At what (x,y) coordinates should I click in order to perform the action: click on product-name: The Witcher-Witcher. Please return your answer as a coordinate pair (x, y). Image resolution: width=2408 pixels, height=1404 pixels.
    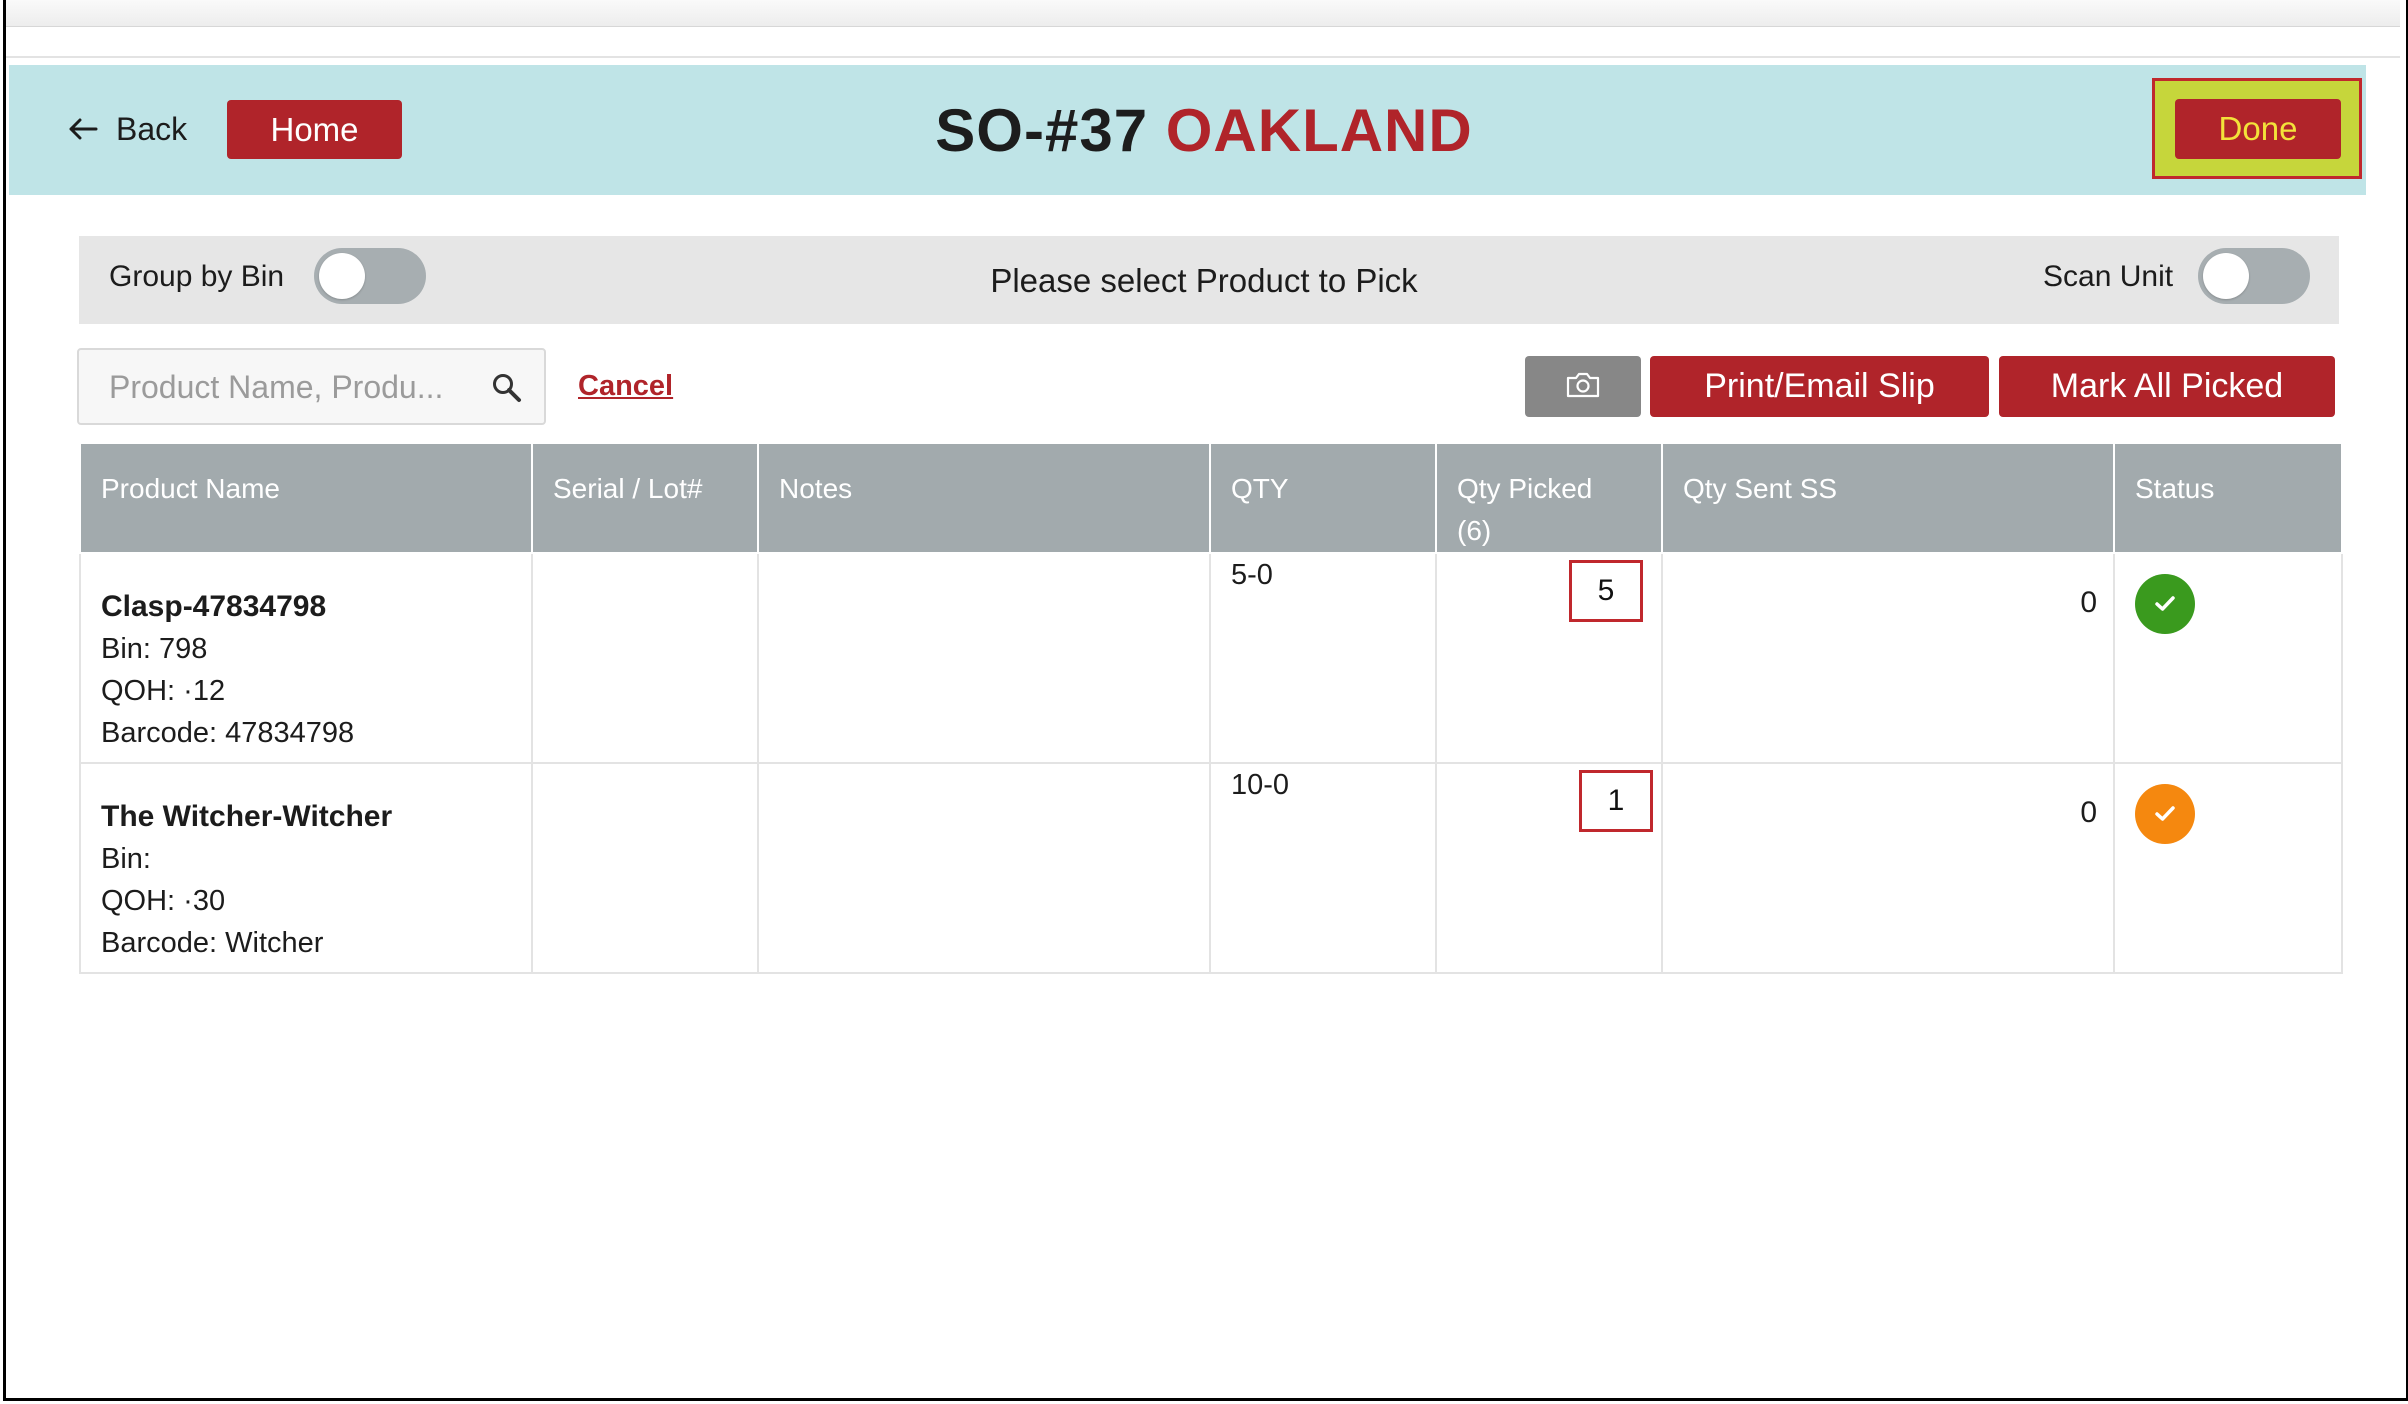
    Looking at the image, I should click on (247, 816).